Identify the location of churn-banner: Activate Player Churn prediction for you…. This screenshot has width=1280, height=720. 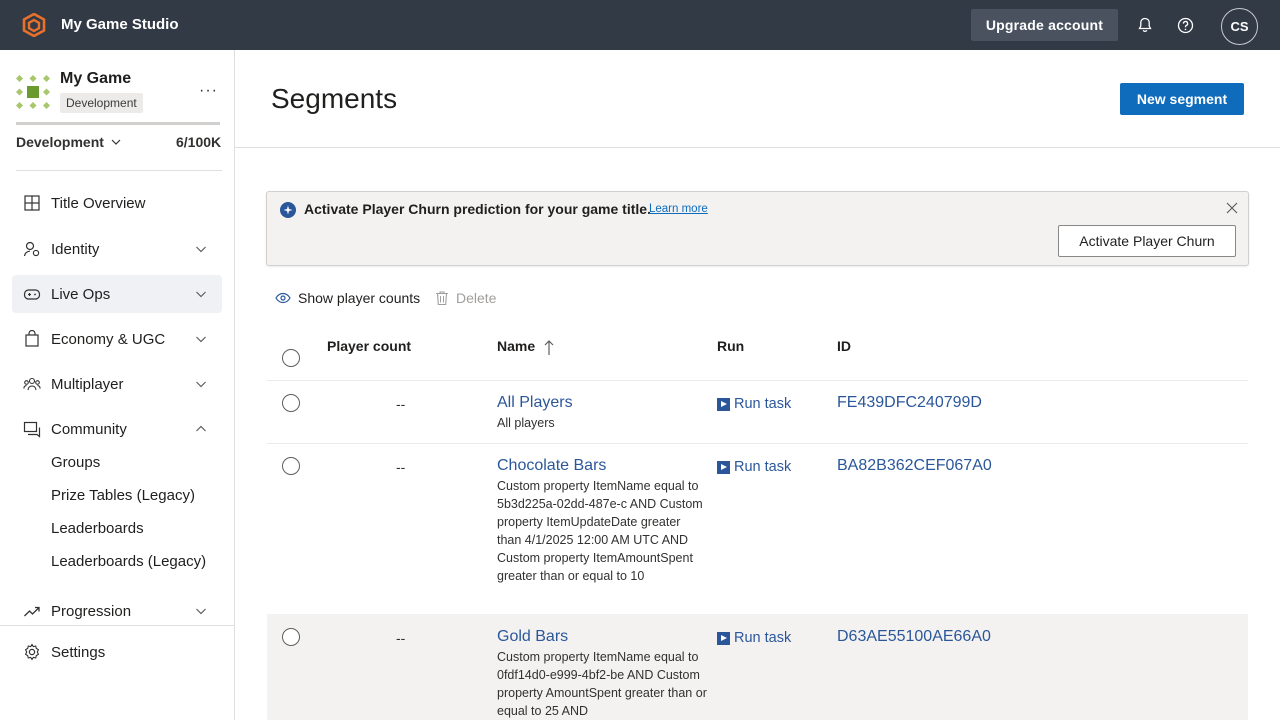
(757, 228).